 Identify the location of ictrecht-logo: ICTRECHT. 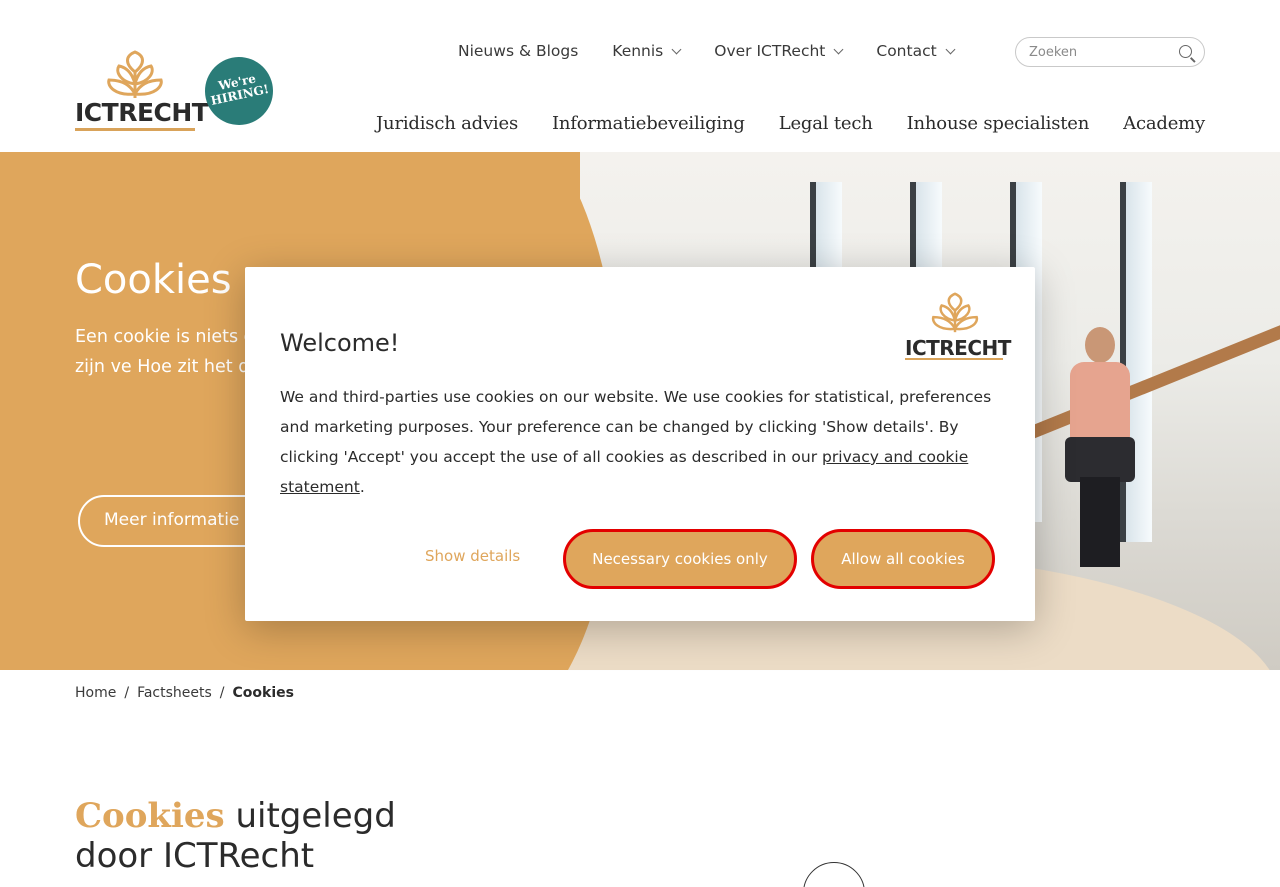
(142, 92).